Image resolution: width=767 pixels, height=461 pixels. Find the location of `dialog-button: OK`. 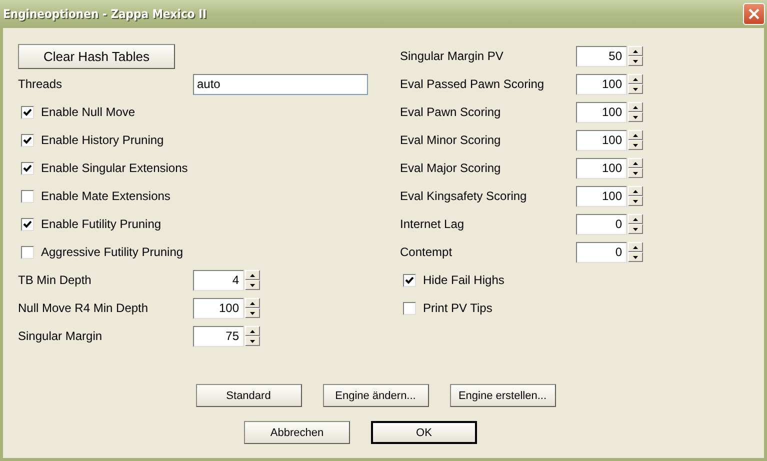

dialog-button: OK is located at coordinates (424, 432).